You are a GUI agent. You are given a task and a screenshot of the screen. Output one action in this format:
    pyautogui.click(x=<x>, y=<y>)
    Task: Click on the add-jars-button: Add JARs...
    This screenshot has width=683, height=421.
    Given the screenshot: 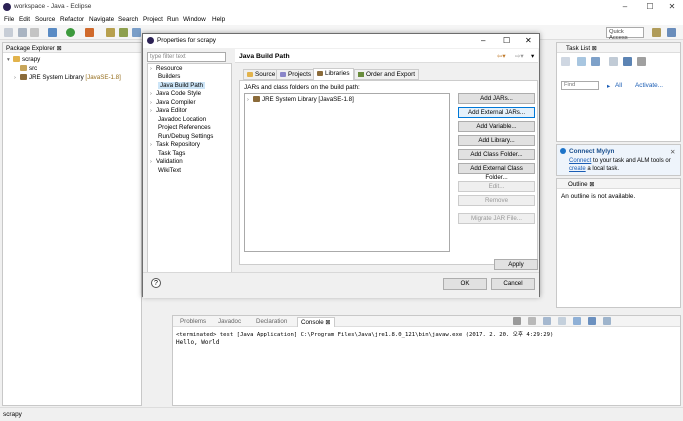 What is the action you would take?
    pyautogui.click(x=496, y=98)
    